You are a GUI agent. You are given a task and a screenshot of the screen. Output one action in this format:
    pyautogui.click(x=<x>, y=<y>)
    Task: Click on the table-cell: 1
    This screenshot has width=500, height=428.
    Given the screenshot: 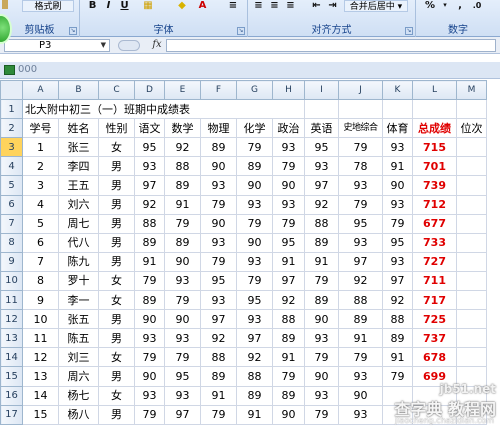 What is the action you would take?
    pyautogui.click(x=40, y=147)
    